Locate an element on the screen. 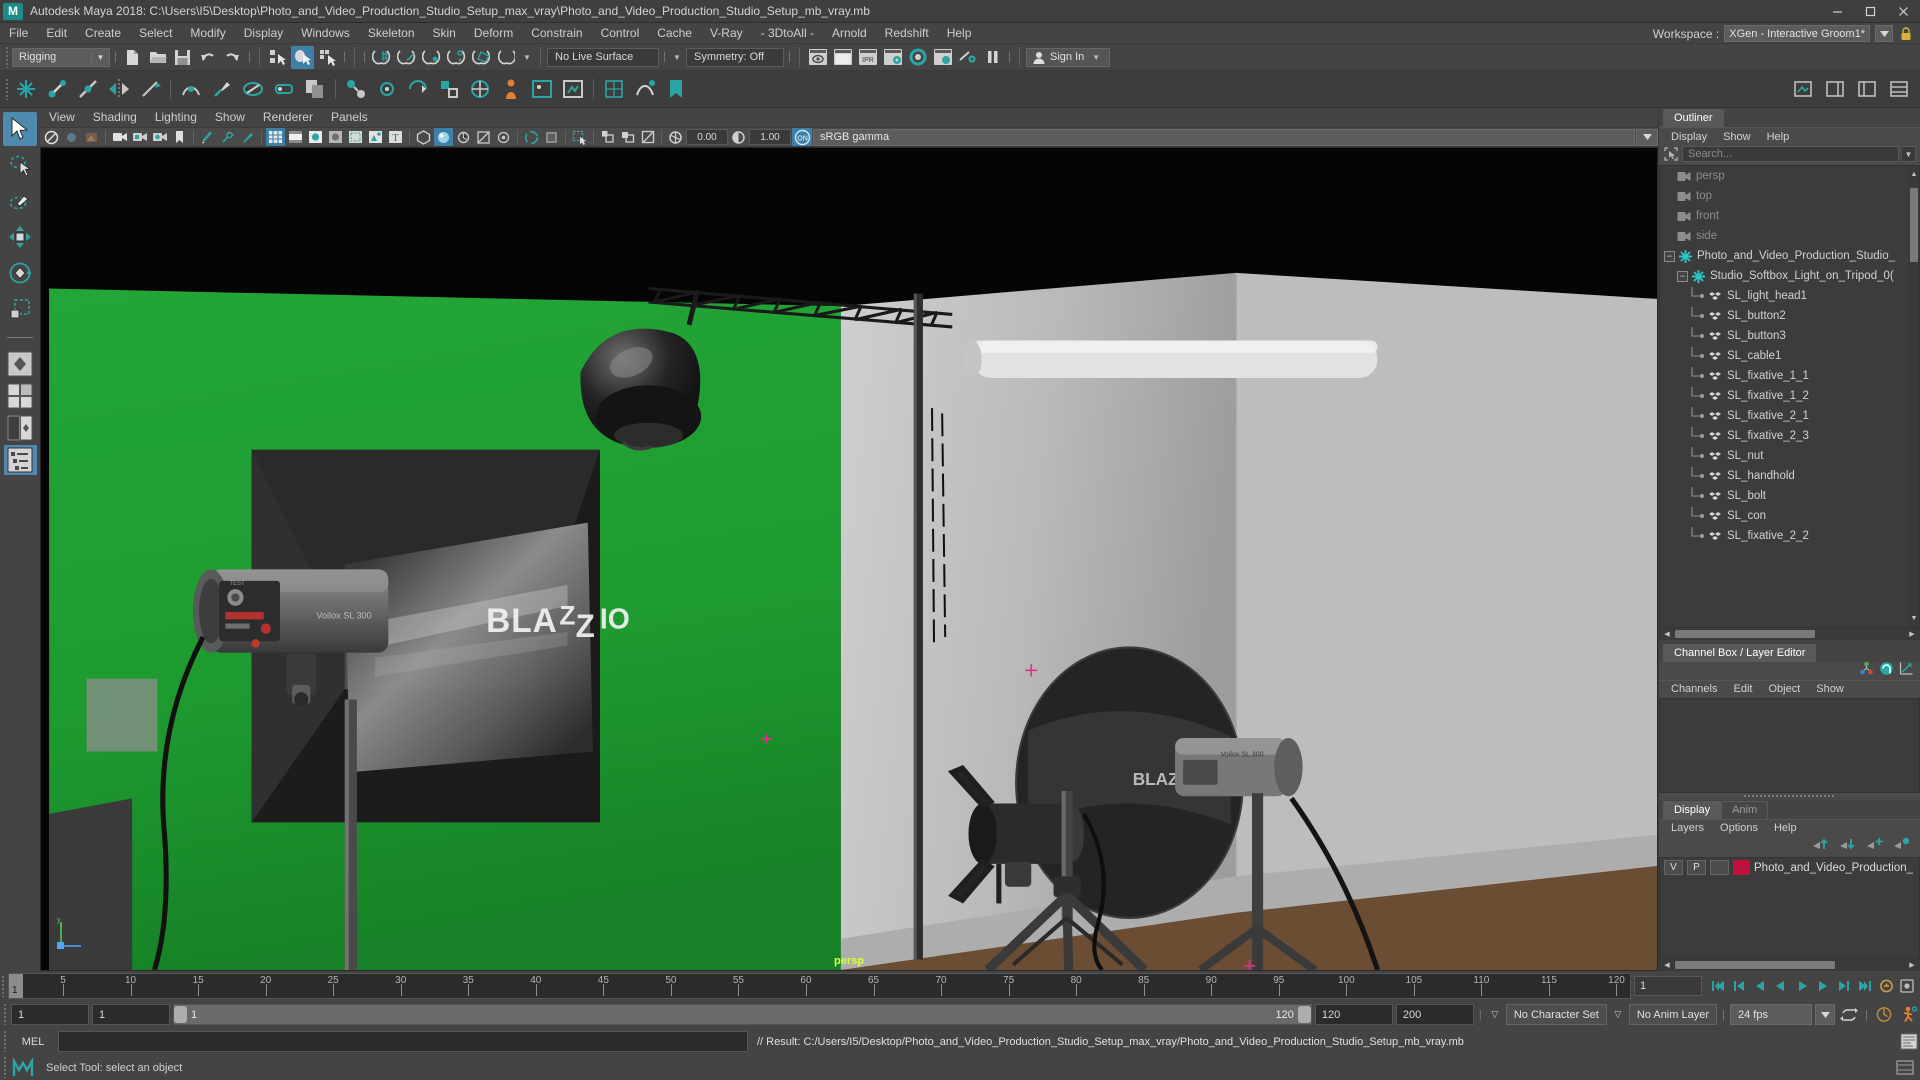  shadows-icon is located at coordinates (423, 137).